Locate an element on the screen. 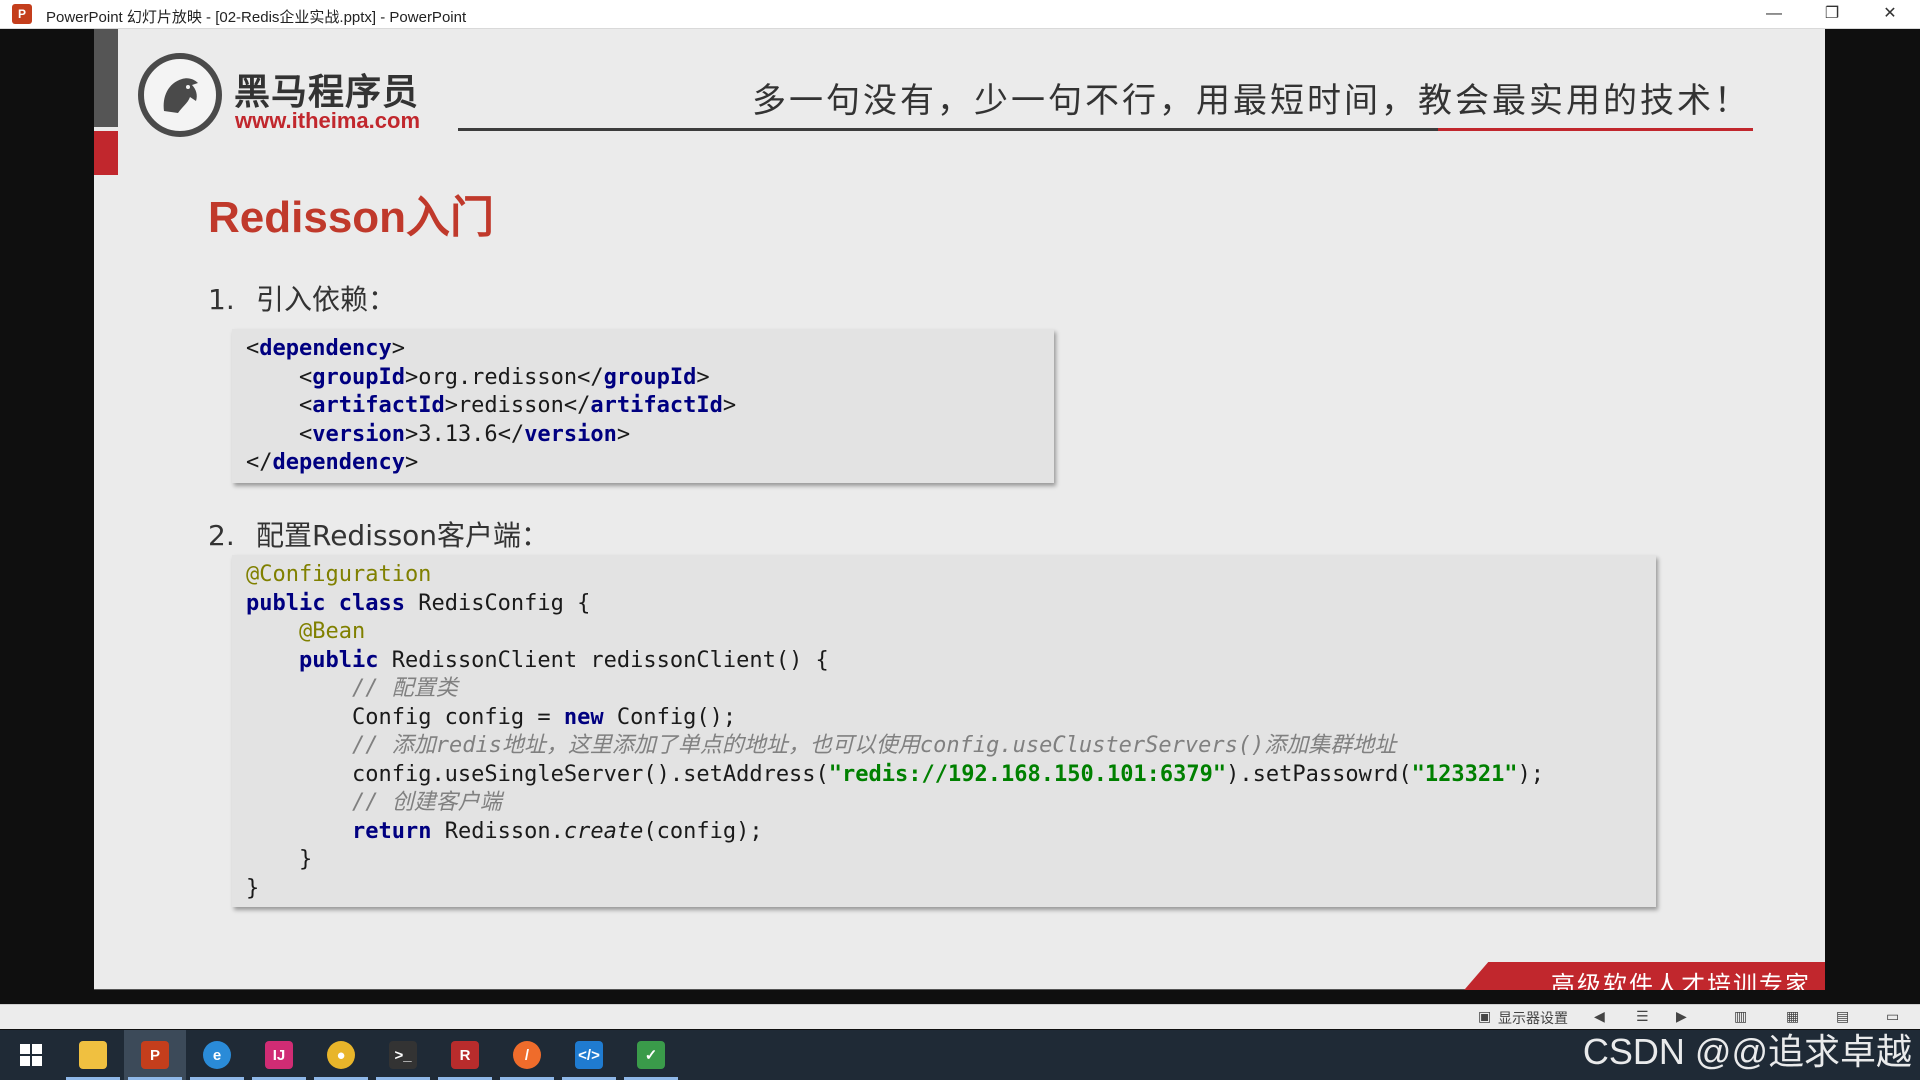  powerpoint-icon: P is located at coordinates (155, 1055).